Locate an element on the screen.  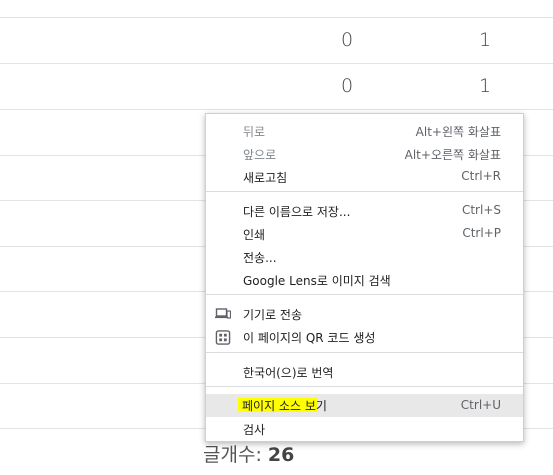
post-count: 글개수: 26 is located at coordinates (248, 453).